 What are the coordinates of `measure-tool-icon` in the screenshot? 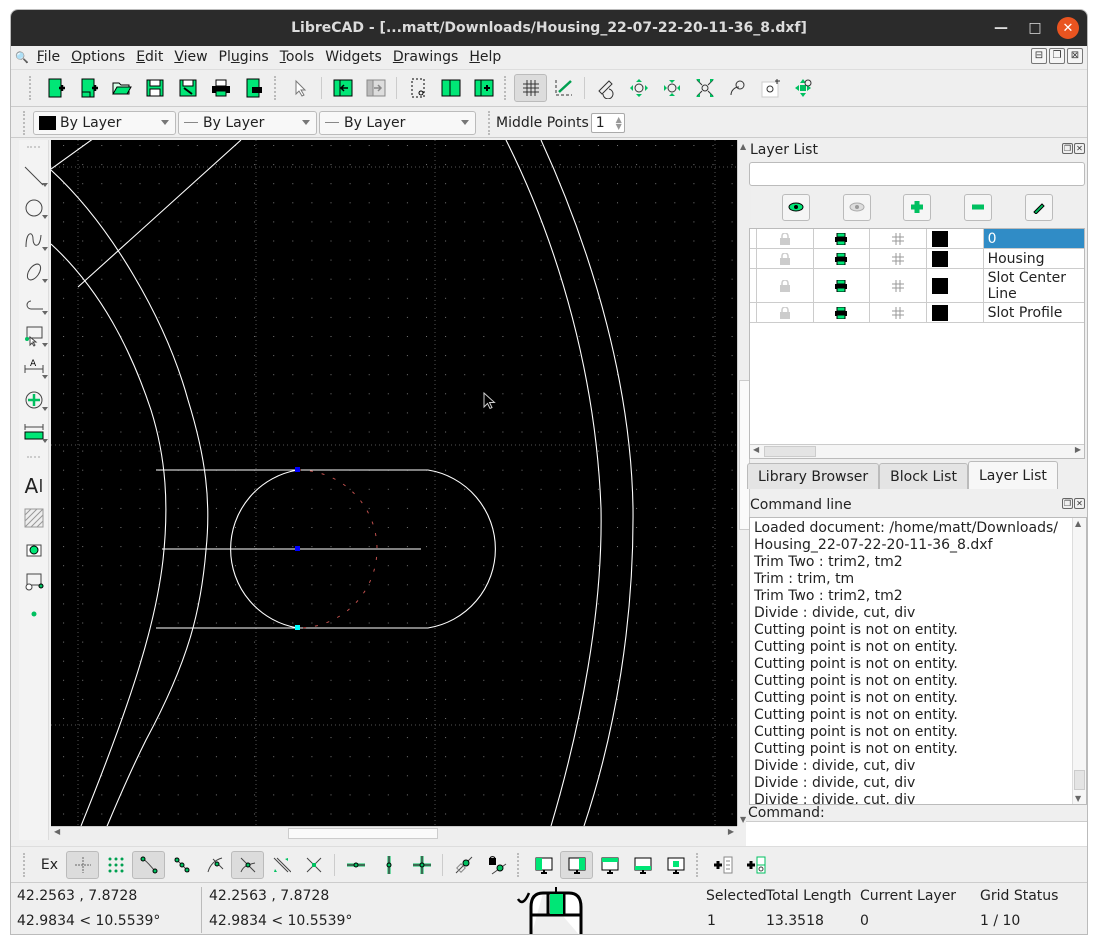 It's located at (34, 432).